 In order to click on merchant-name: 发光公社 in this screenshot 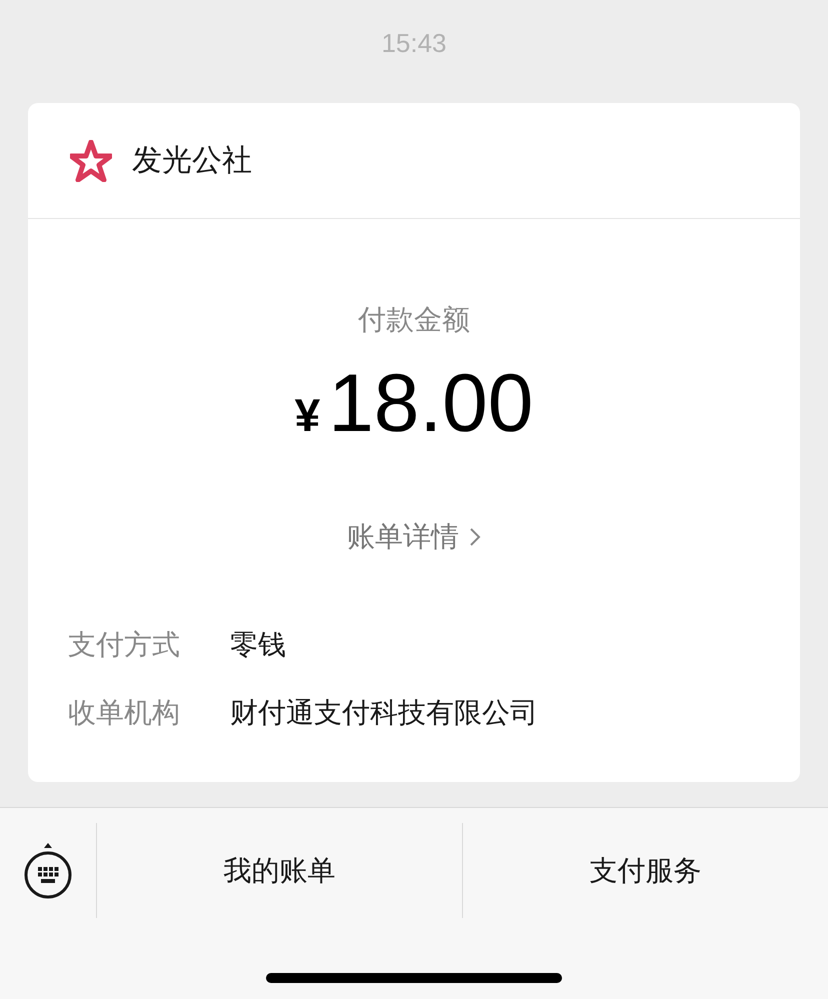, I will do `click(192, 161)`.